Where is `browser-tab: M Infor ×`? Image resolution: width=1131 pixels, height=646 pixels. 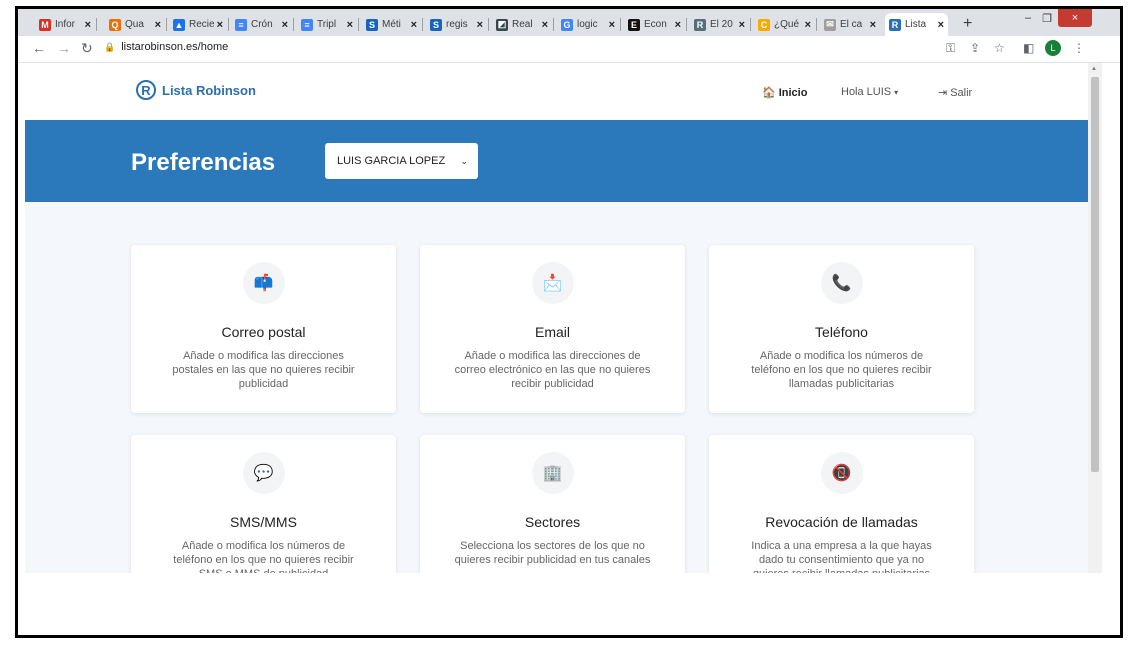
browser-tab: M Infor × is located at coordinates (65, 24).